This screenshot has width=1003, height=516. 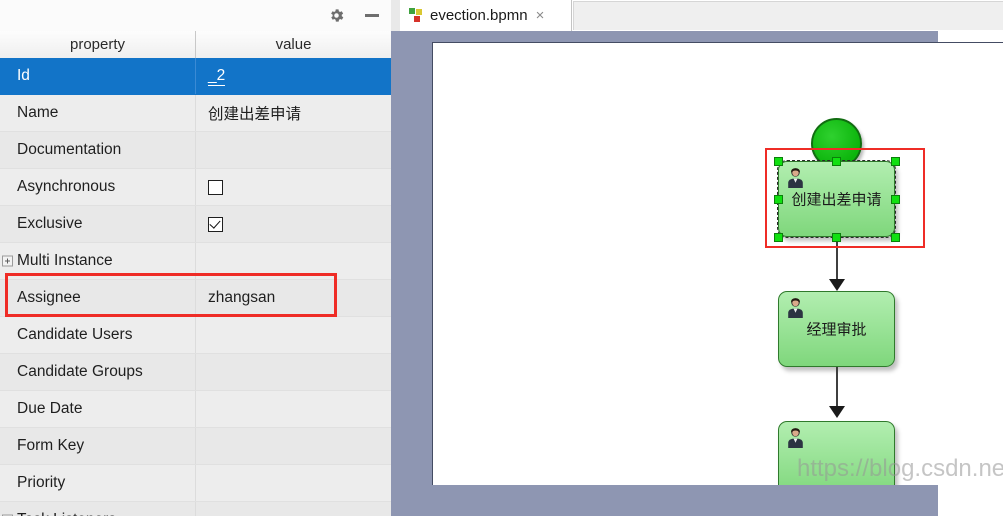 What do you see at coordinates (98, 409) in the screenshot?
I see `property-name-cell: Due Date` at bounding box center [98, 409].